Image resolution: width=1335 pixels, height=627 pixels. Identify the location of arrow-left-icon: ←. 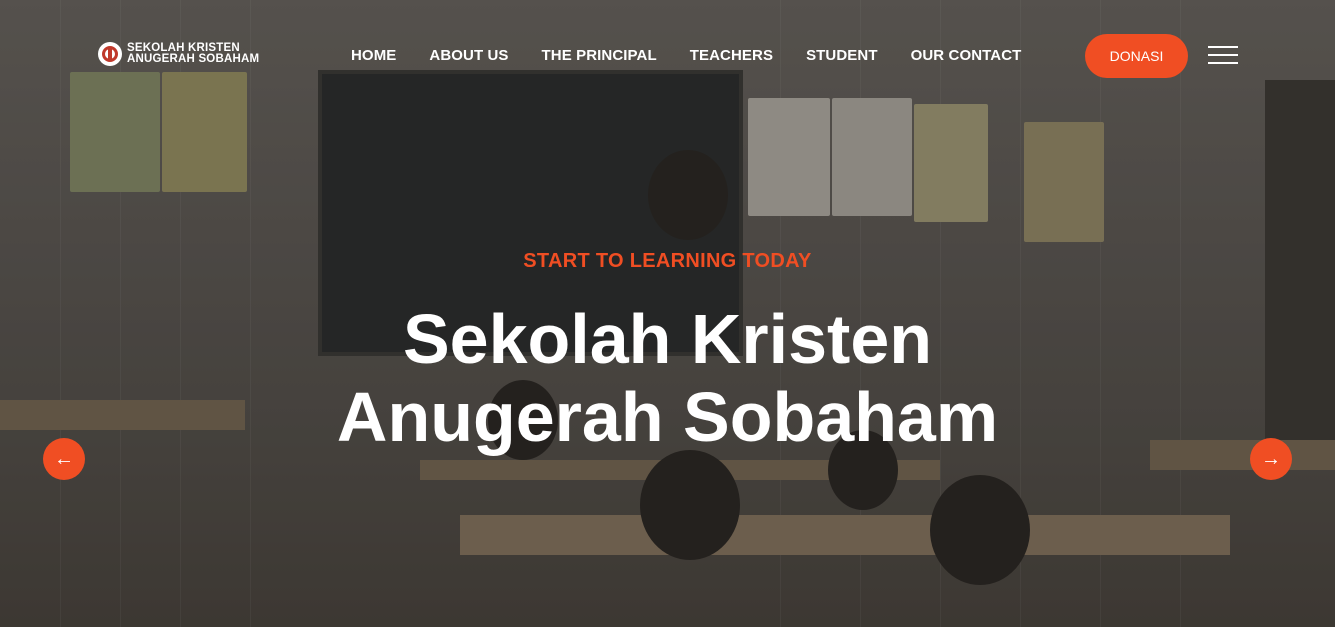
(64, 458).